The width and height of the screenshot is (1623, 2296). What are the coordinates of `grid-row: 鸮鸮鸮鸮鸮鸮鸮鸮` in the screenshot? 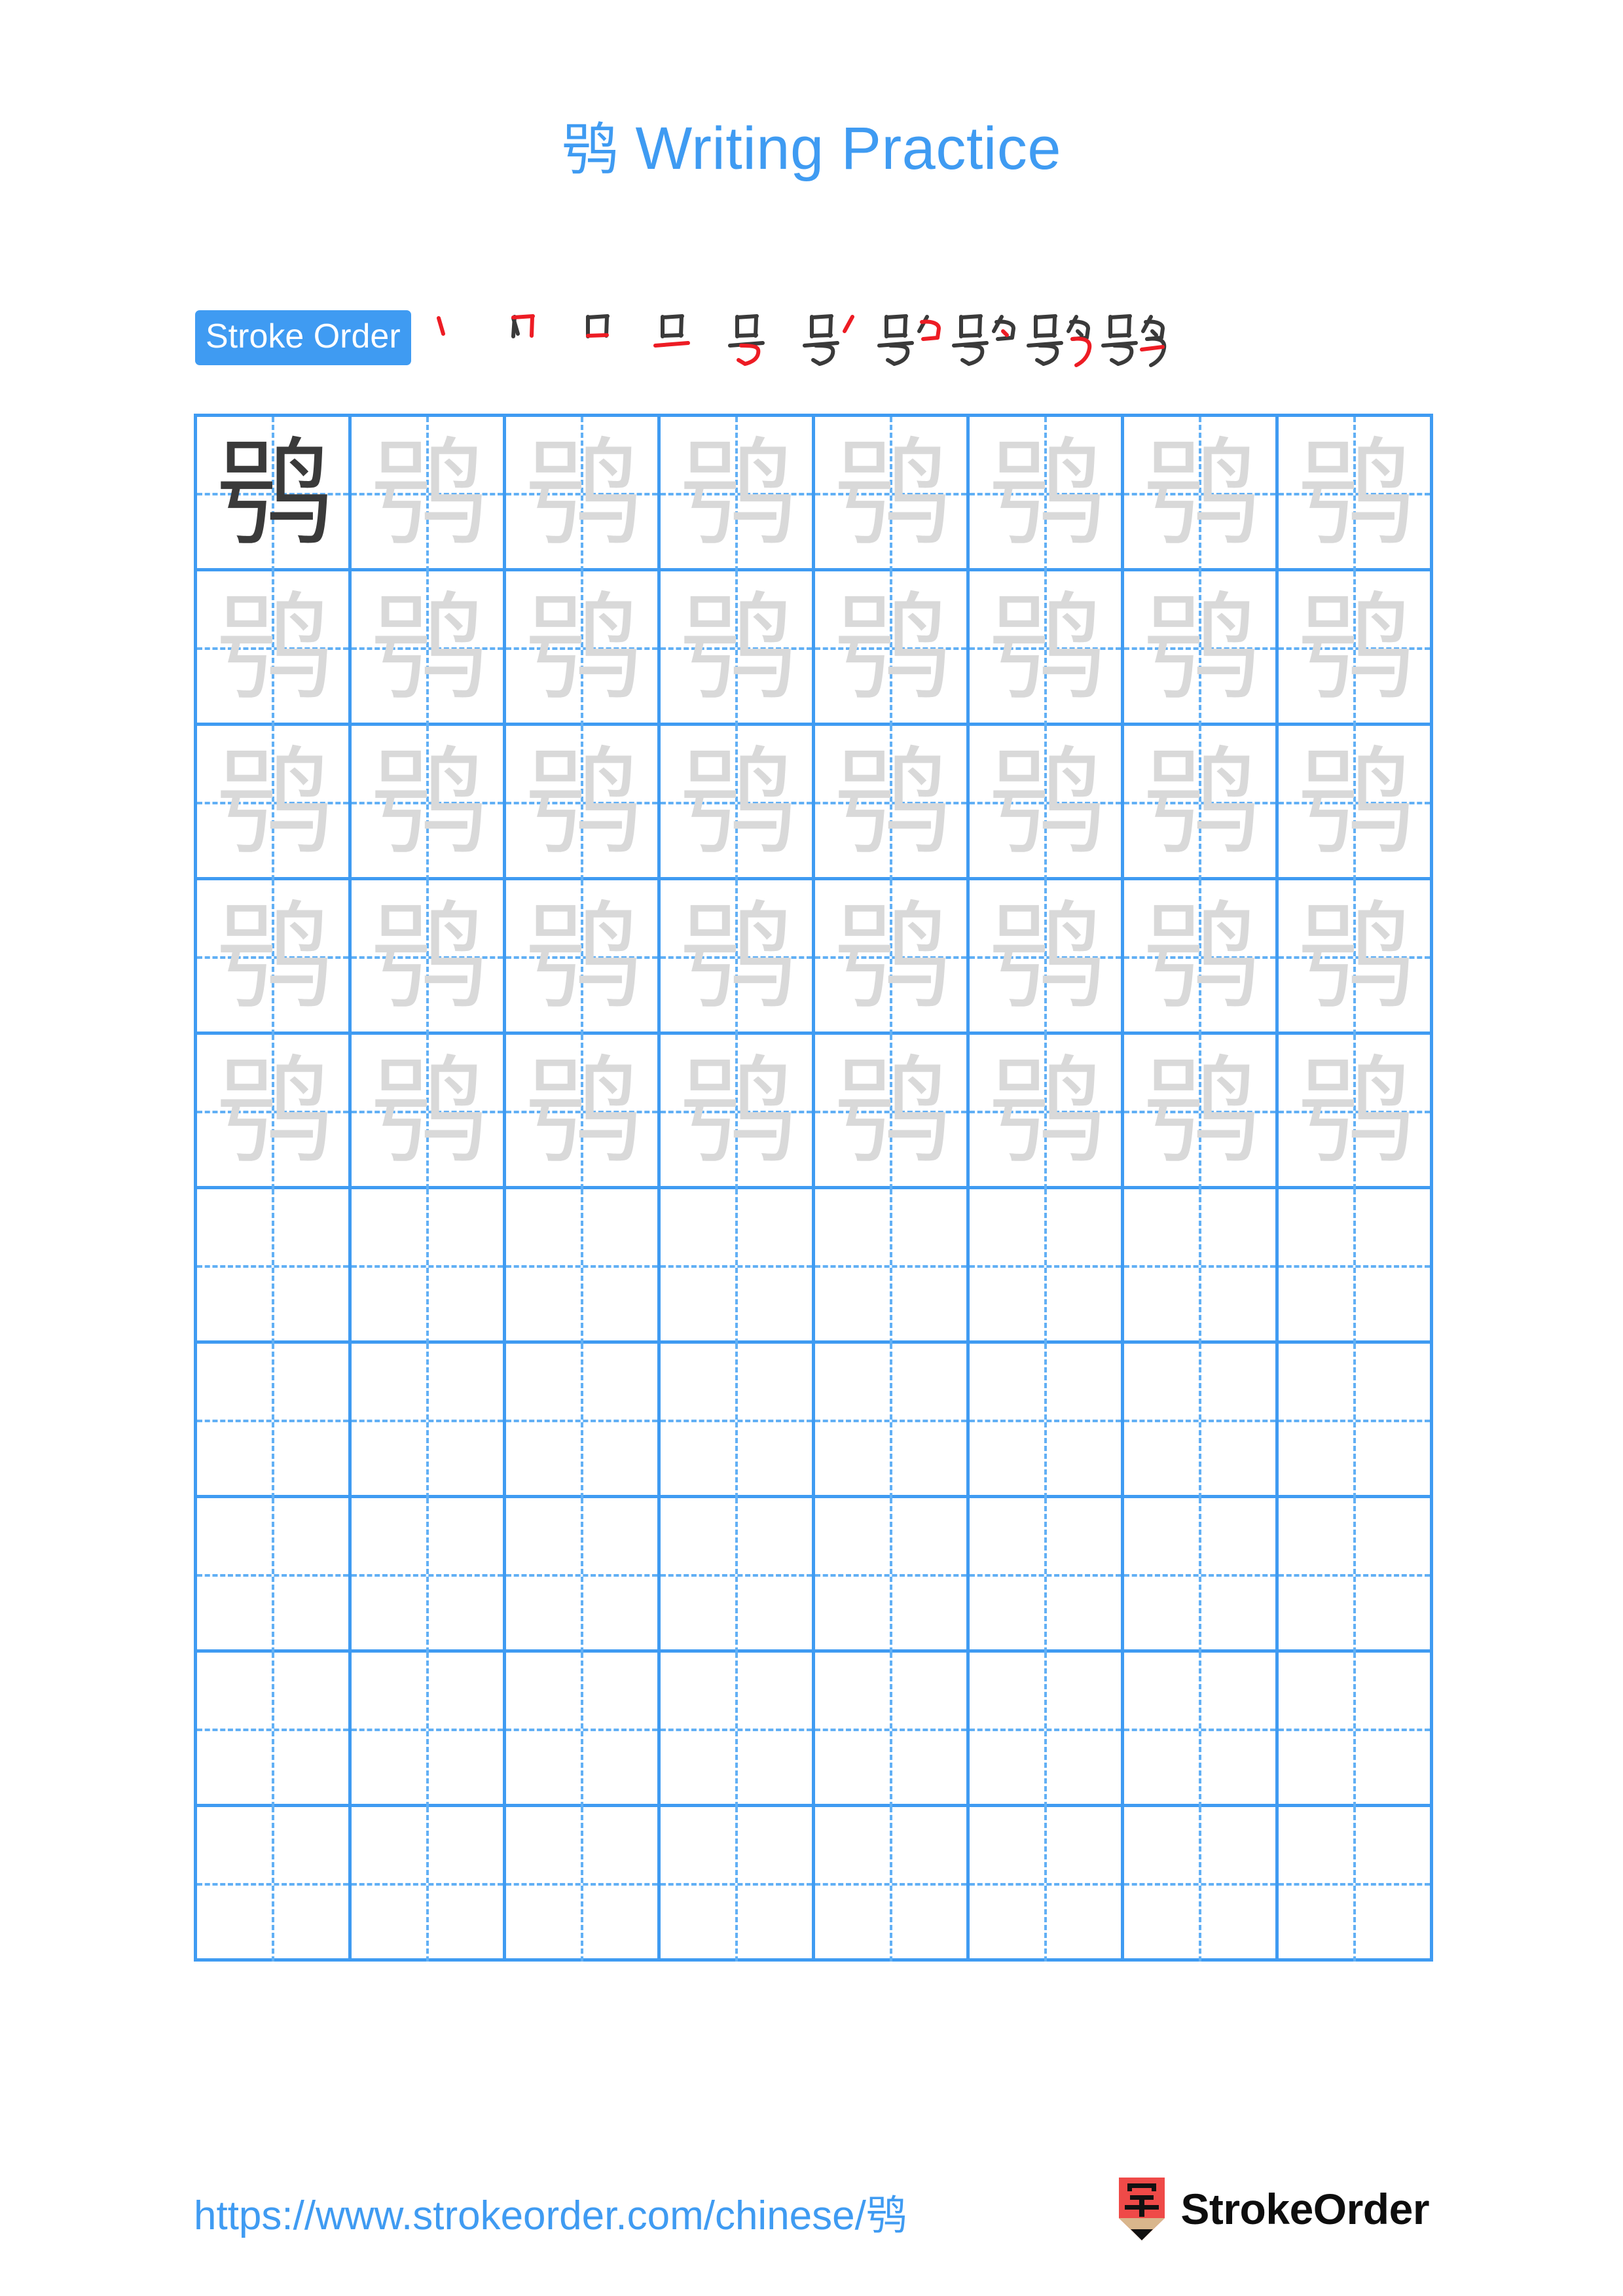 It's located at (815, 1112).